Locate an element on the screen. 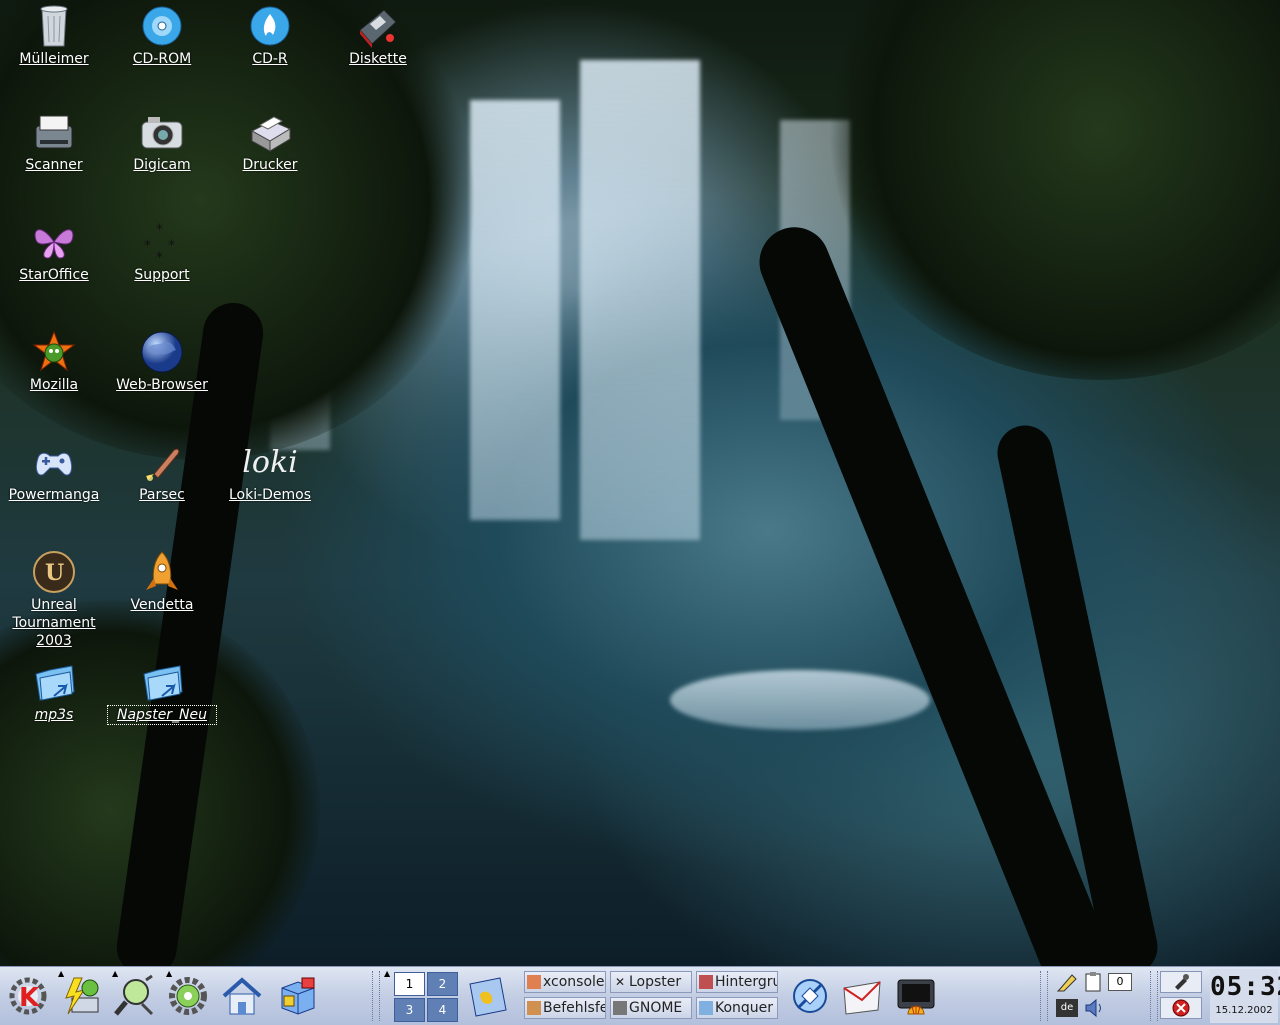 Image resolution: width=1280 pixels, height=1025 pixels. desktop-icon-vendetta: Vendetta is located at coordinates (162, 582).